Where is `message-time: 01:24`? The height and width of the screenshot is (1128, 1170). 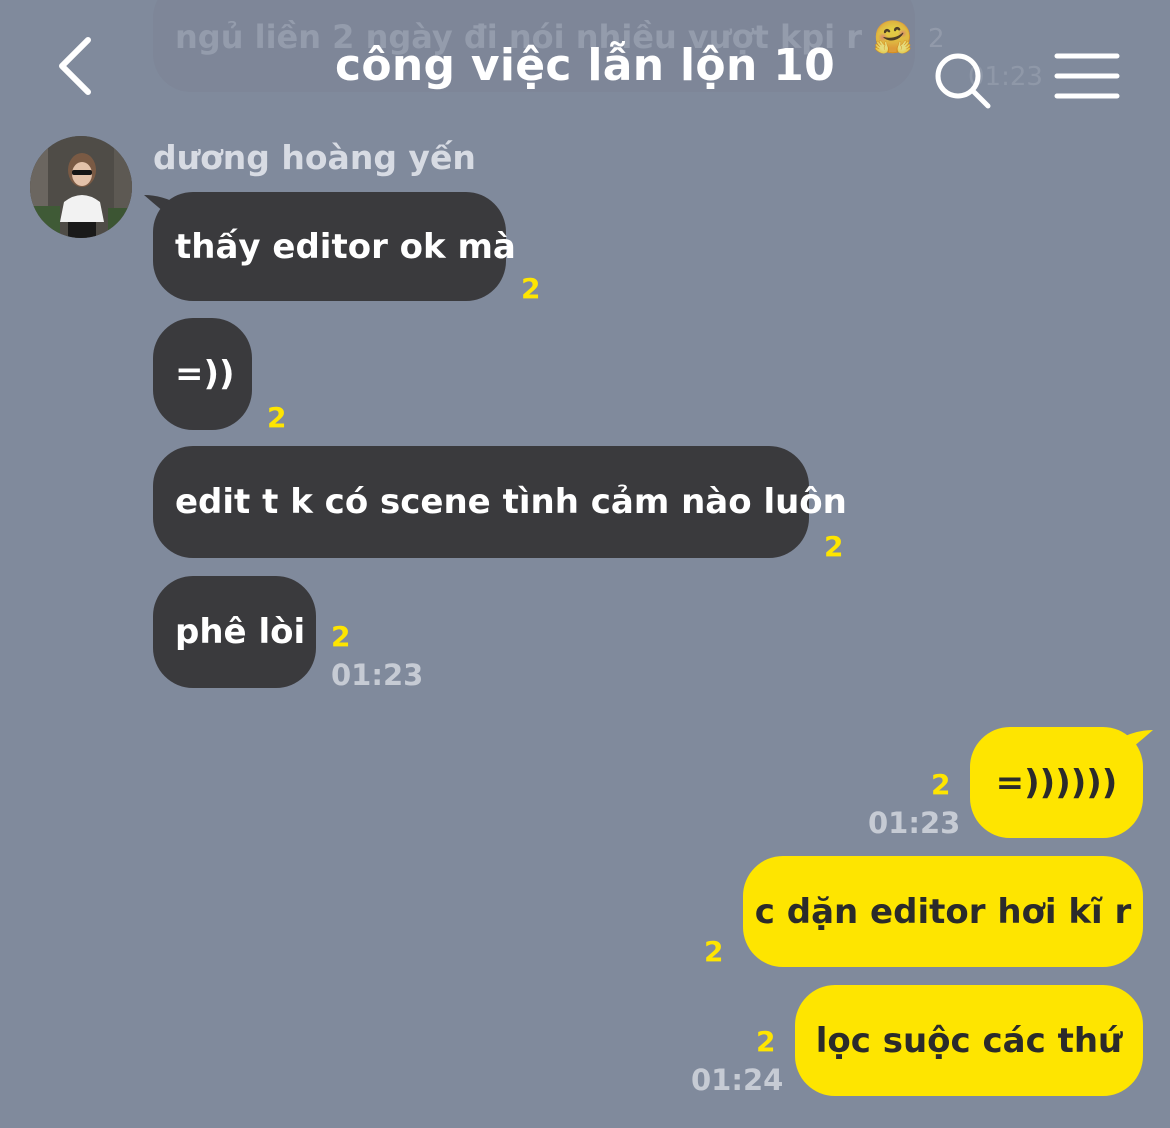 message-time: 01:24 is located at coordinates (737, 1080).